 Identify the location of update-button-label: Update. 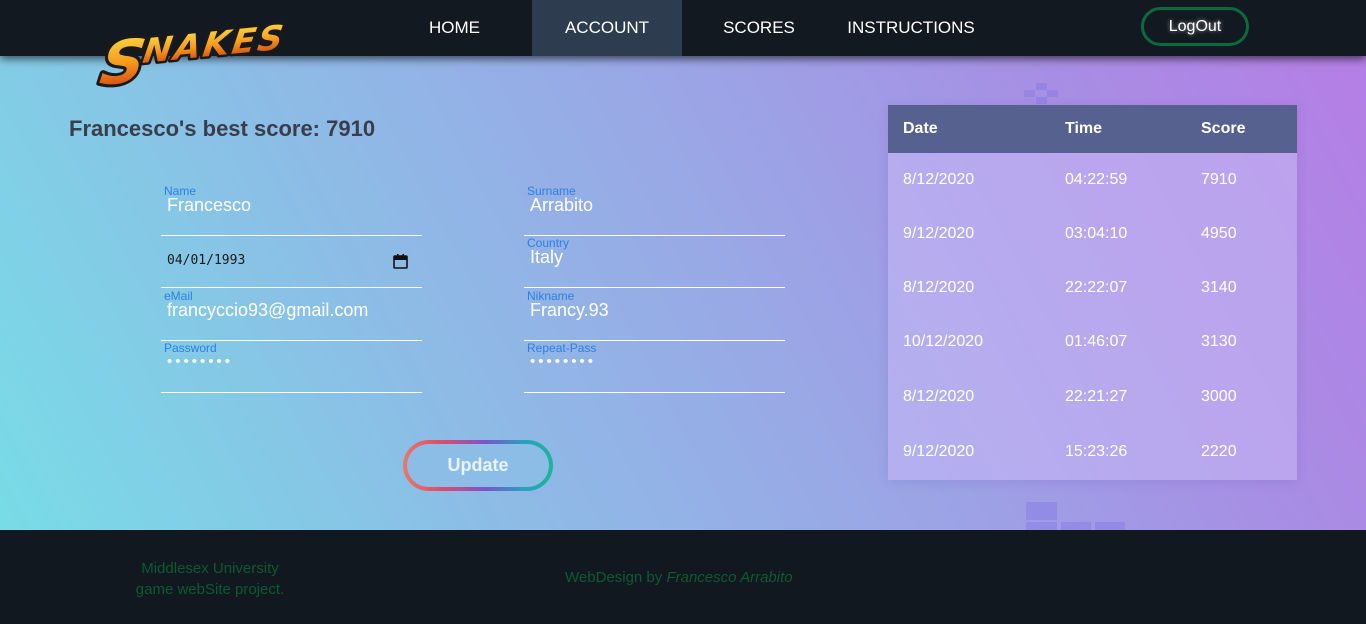
(478, 465).